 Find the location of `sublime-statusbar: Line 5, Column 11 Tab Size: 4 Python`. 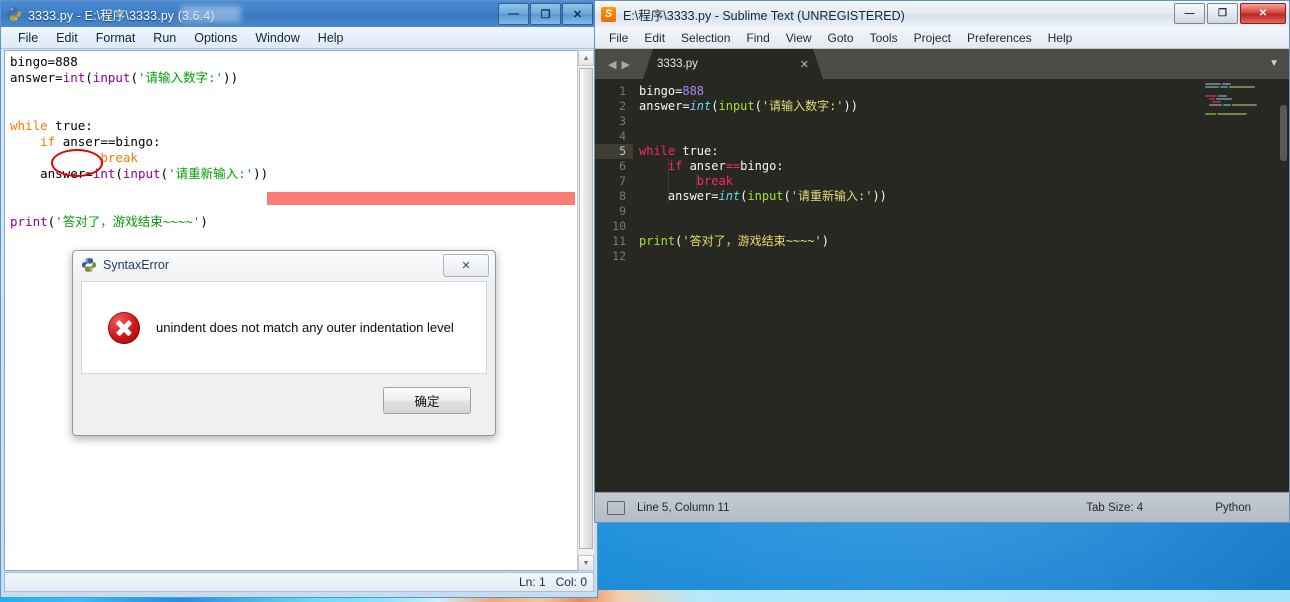

sublime-statusbar: Line 5, Column 11 Tab Size: 4 Python is located at coordinates (942, 507).